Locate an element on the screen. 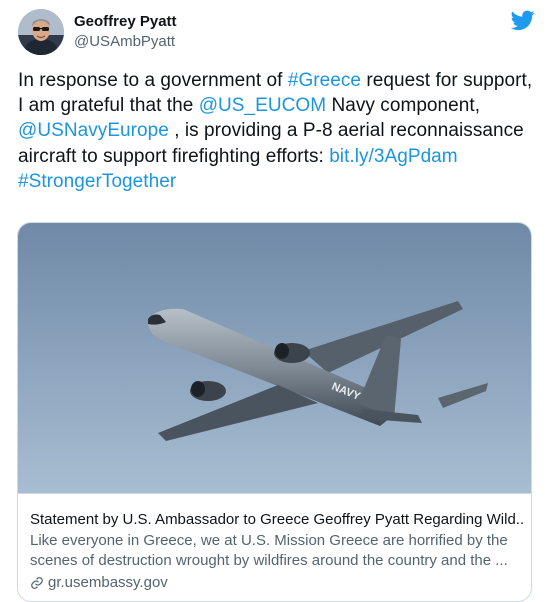 This screenshot has height=602, width=552. tweet-text-segment: In response to a government of is located at coordinates (153, 80).